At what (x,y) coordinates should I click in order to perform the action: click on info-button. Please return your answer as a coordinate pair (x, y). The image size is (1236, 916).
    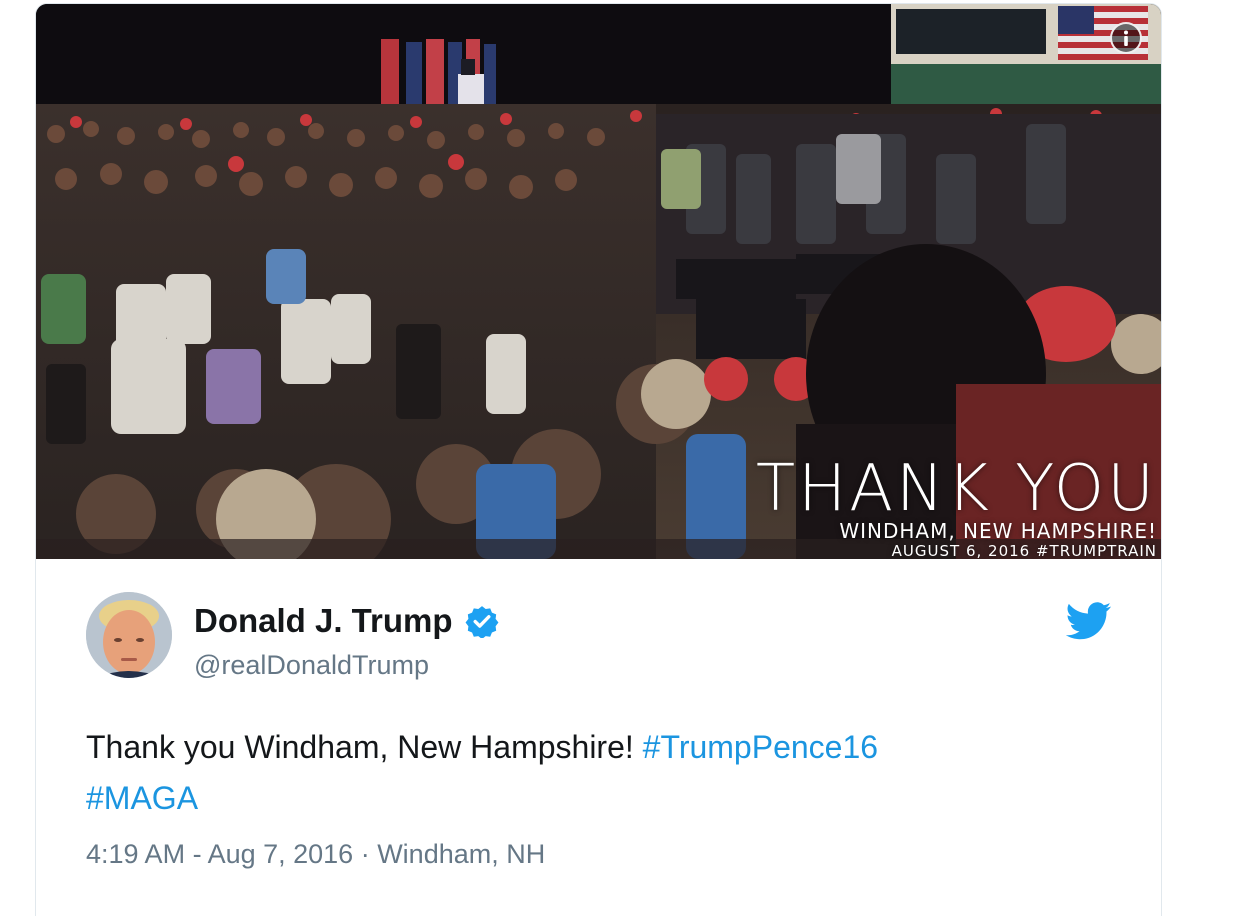
    Looking at the image, I should click on (1126, 38).